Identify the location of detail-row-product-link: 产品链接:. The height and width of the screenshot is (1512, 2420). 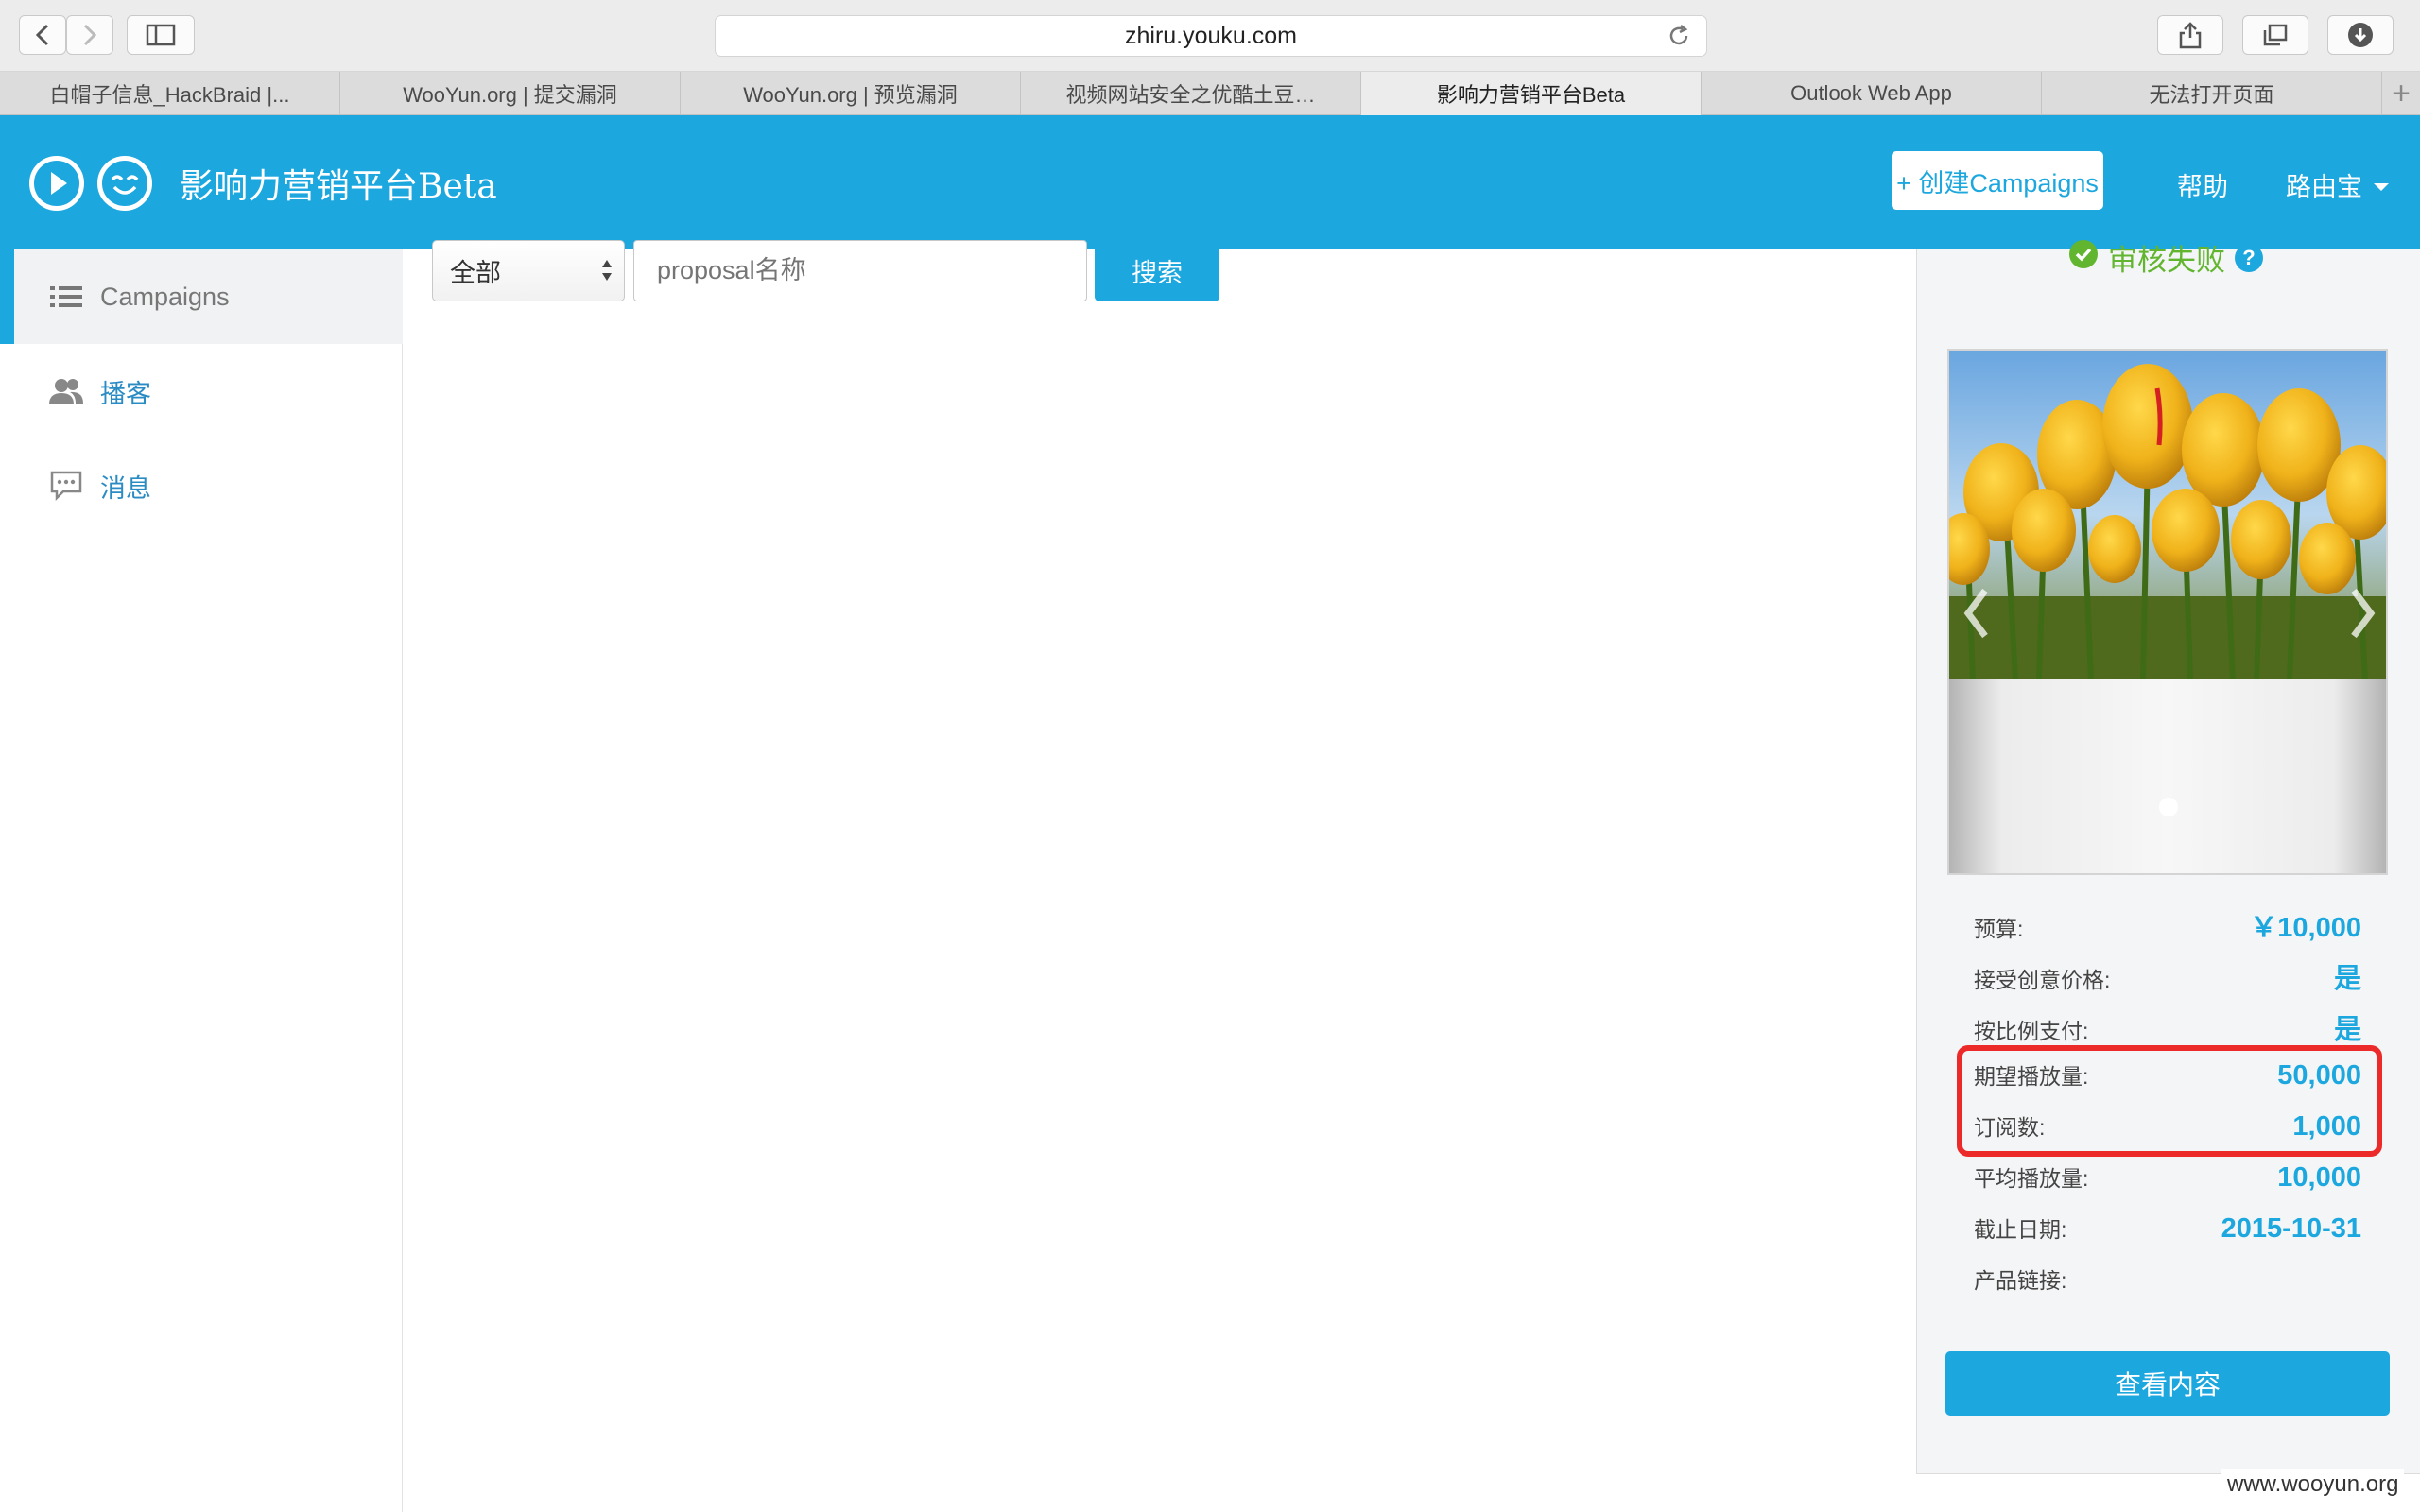
(2167, 1281).